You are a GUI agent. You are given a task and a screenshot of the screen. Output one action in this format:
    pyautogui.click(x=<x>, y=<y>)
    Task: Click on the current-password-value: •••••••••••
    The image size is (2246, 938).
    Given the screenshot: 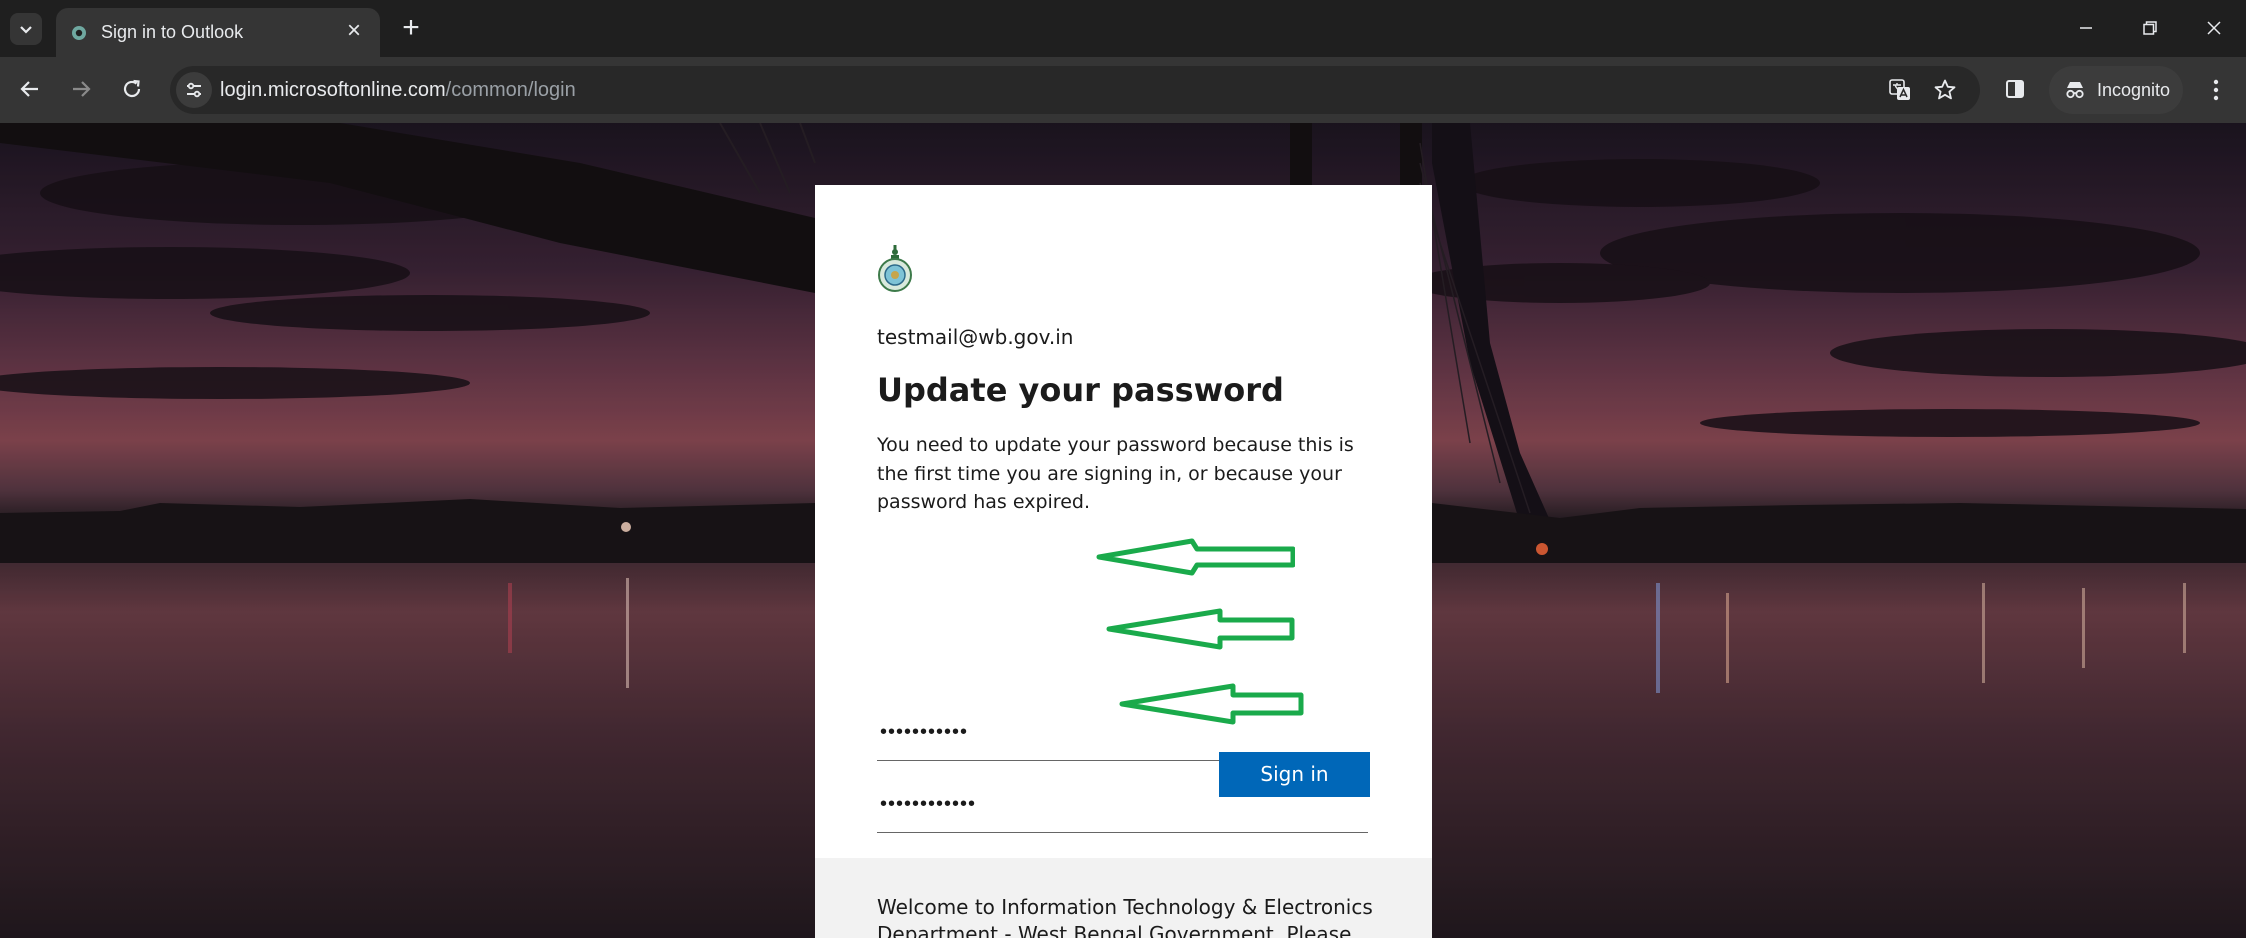 What is the action you would take?
    pyautogui.click(x=924, y=732)
    